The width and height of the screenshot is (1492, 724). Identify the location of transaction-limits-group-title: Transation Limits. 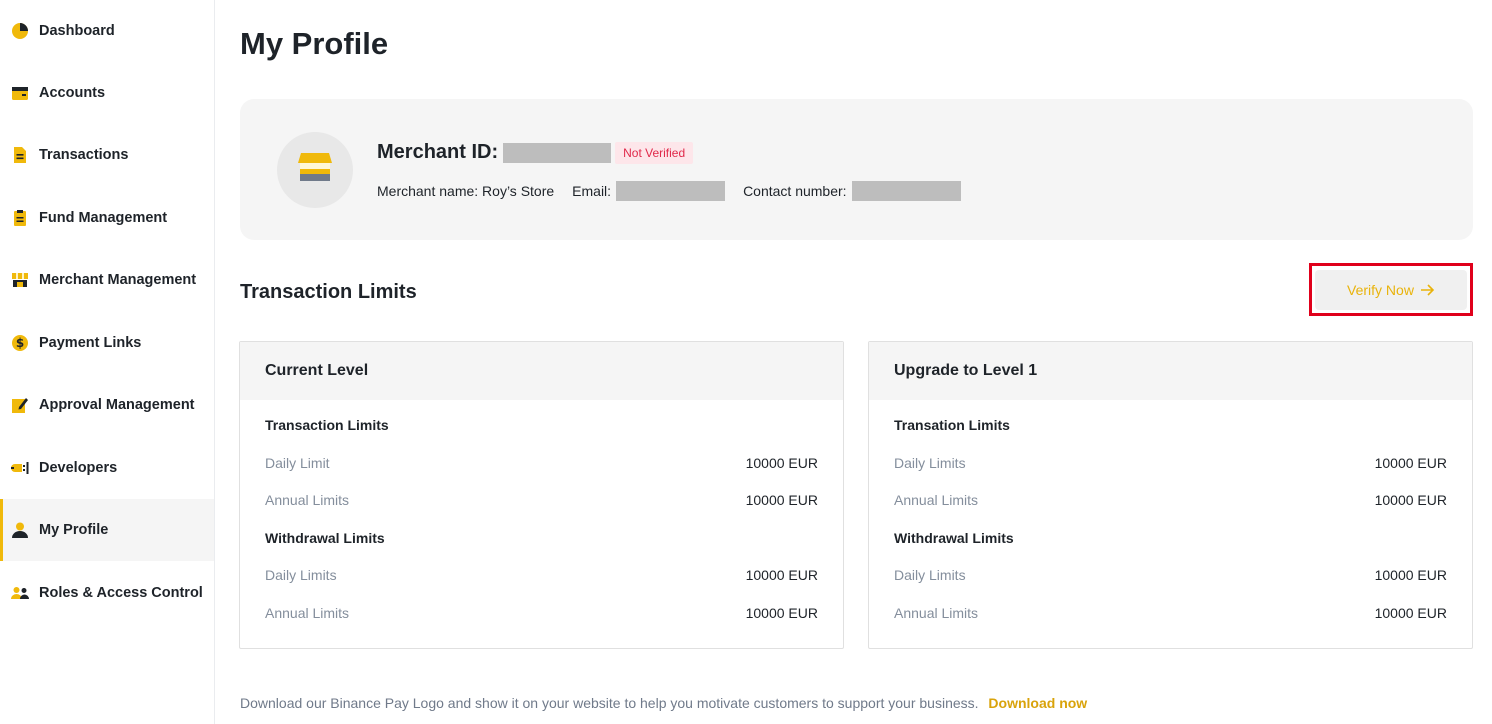
(952, 425).